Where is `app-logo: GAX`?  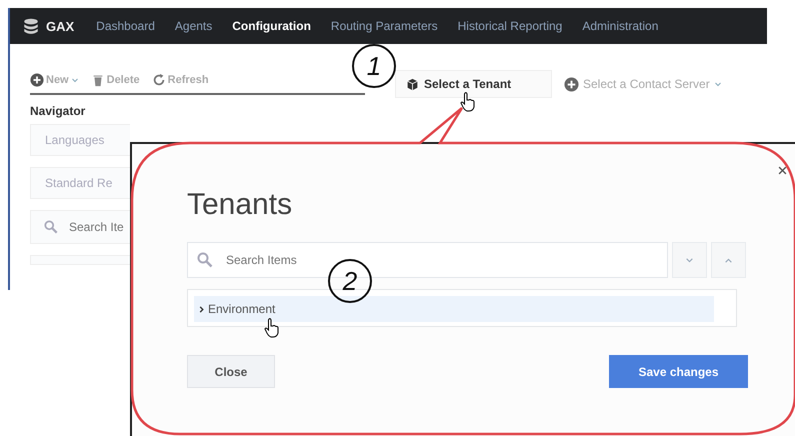 app-logo: GAX is located at coordinates (60, 26).